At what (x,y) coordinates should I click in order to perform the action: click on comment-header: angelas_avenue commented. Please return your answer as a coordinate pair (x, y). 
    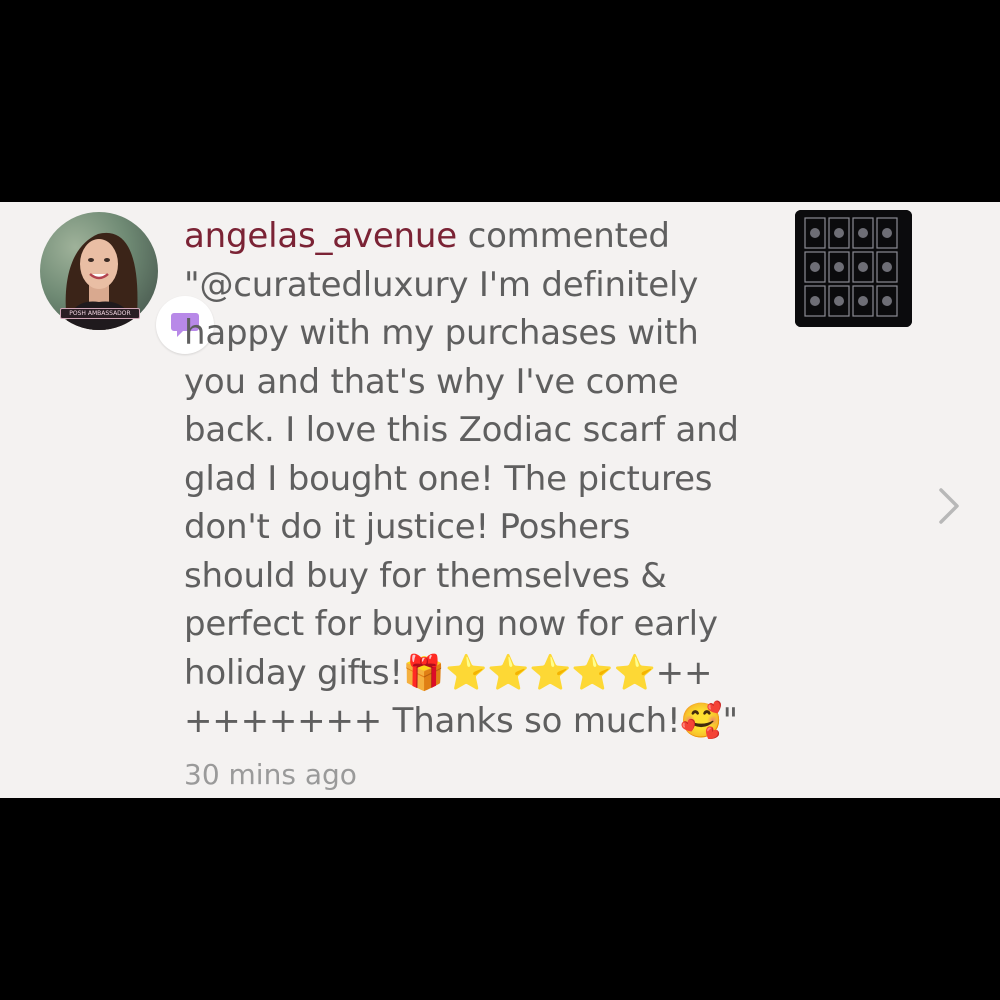
    Looking at the image, I should click on (484, 236).